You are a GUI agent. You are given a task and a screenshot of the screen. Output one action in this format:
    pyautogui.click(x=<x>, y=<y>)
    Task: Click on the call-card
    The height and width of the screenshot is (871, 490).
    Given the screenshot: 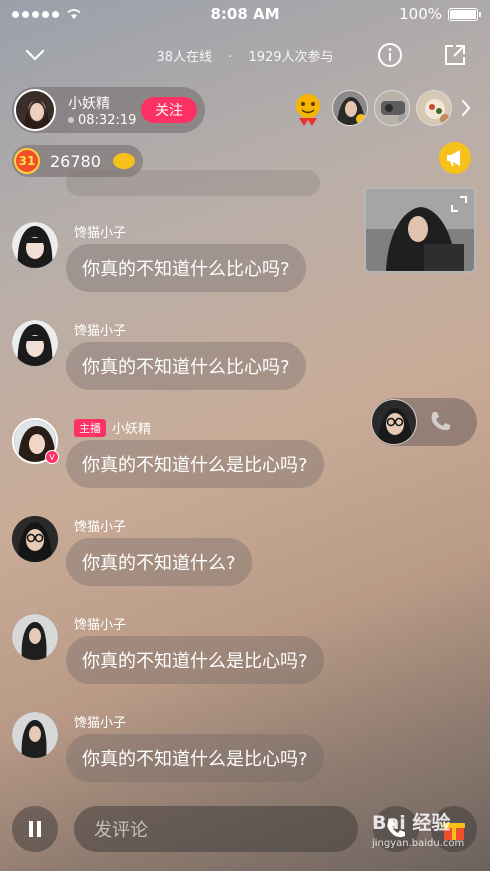 What is the action you would take?
    pyautogui.click(x=424, y=422)
    